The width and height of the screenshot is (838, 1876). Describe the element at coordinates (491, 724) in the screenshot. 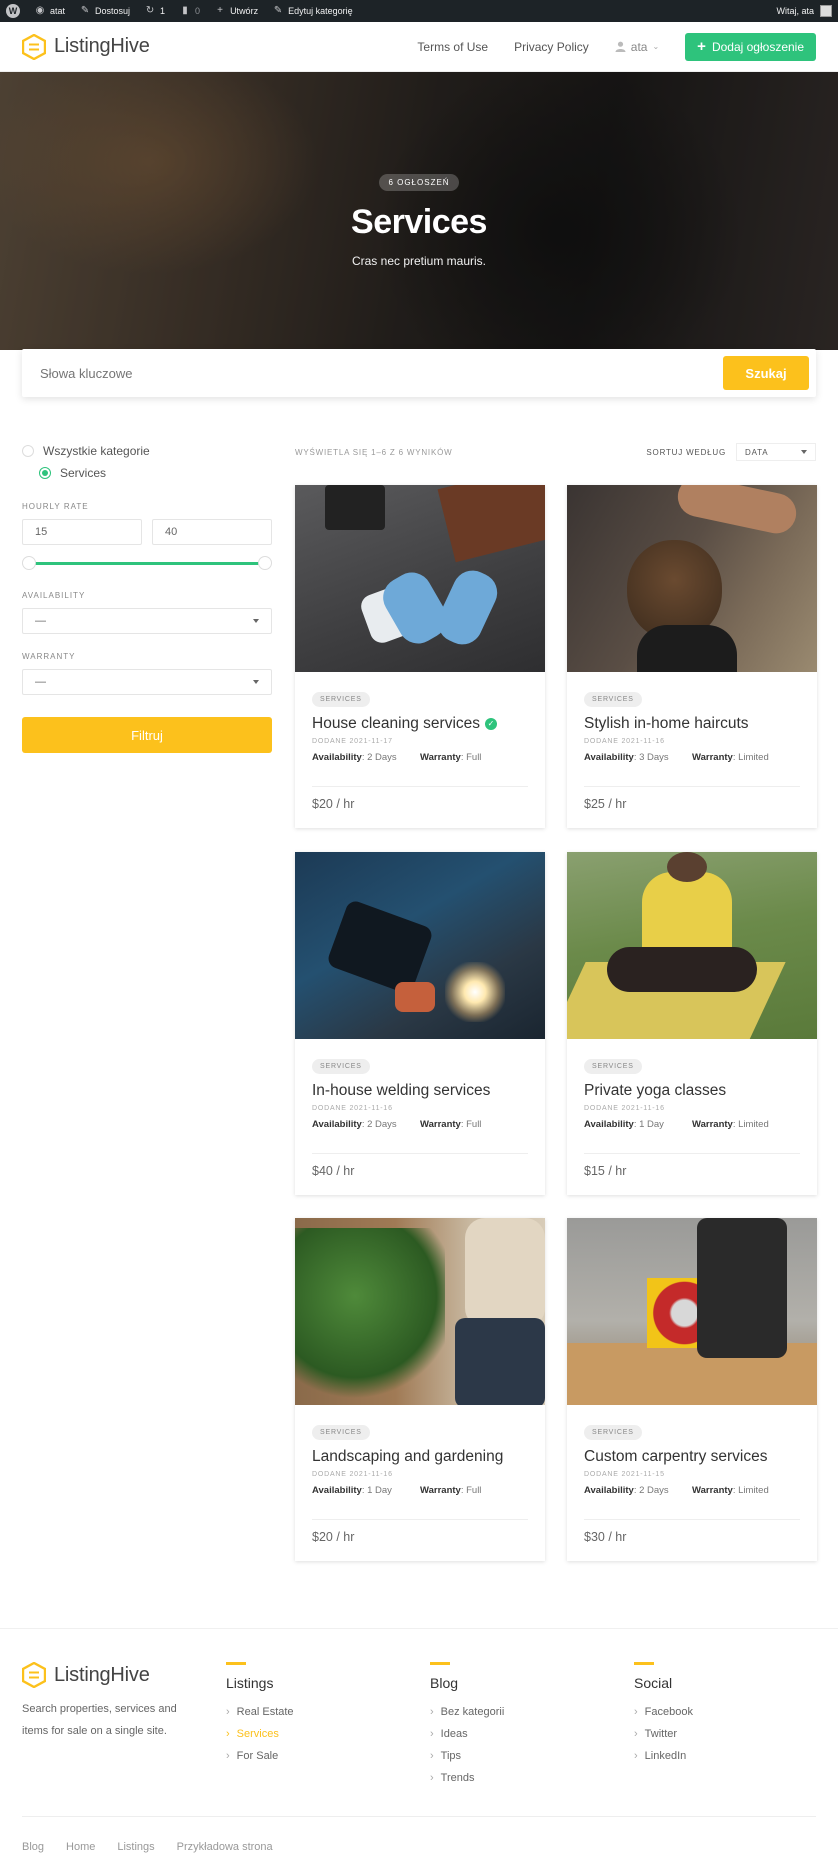

I see `verified-check-icon: ✓` at that location.